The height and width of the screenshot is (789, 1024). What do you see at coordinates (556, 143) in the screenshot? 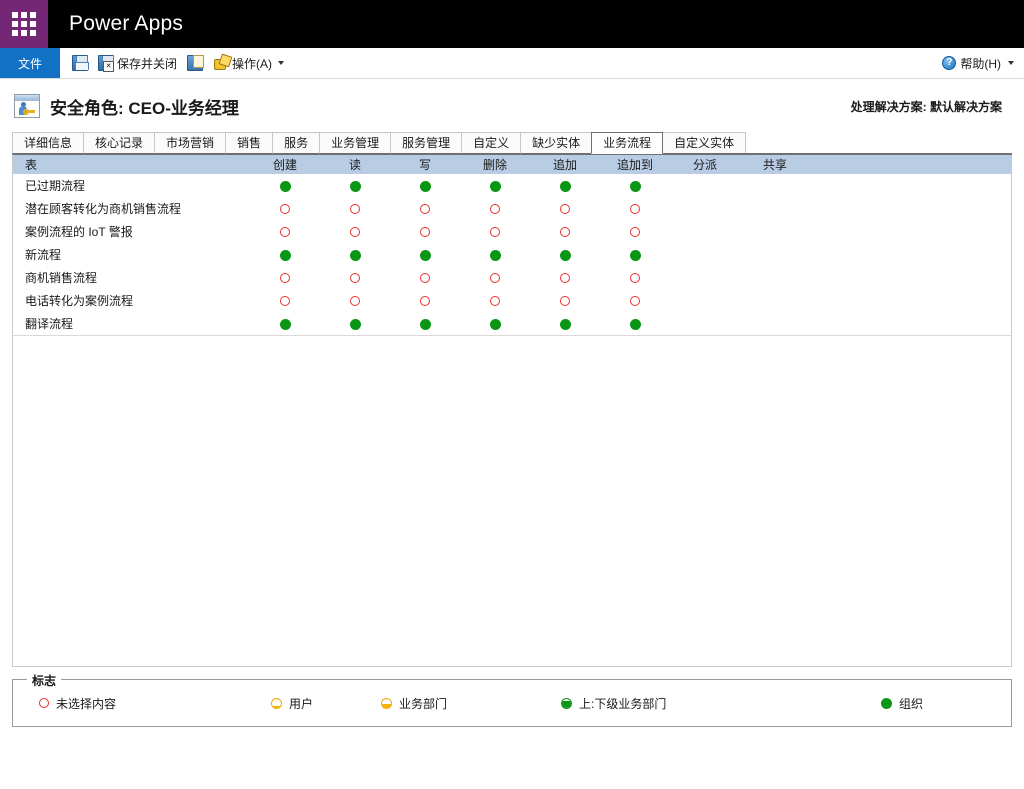
I see `tab-8: 缺少实体` at bounding box center [556, 143].